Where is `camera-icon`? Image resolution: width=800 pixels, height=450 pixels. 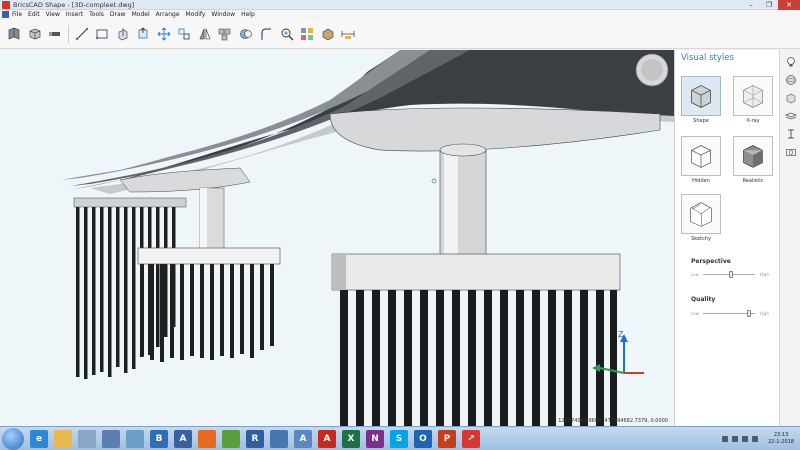 camera-icon is located at coordinates (790, 151).